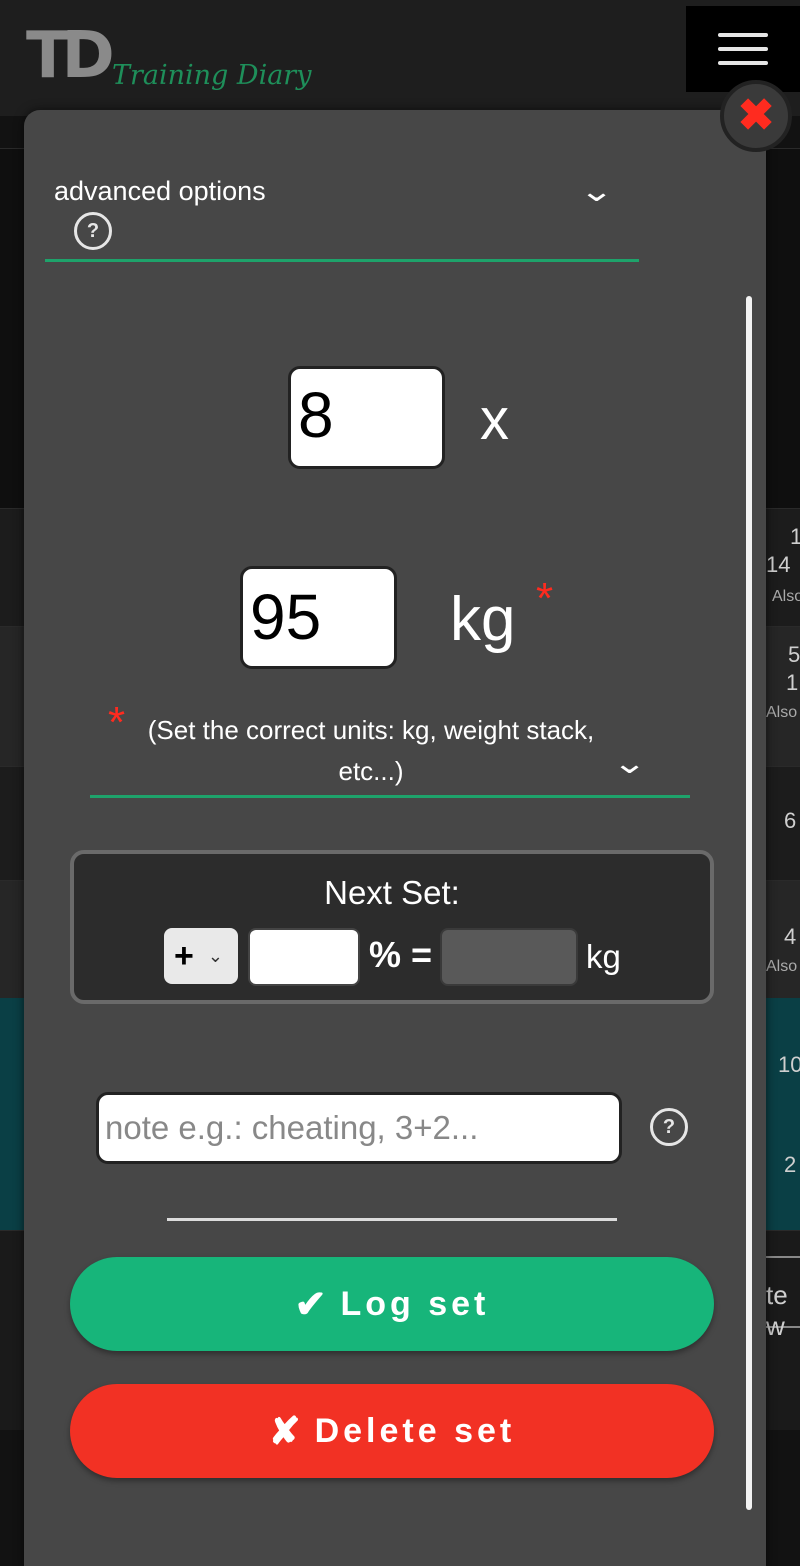 The image size is (800, 1566). Describe the element at coordinates (790, 820) in the screenshot. I see `background-value: 6` at that location.